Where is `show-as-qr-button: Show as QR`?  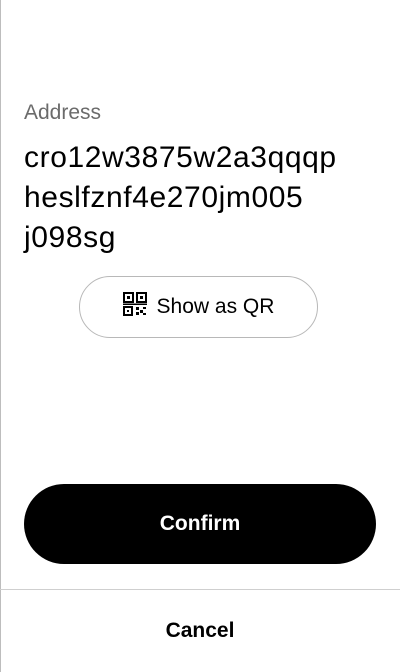
show-as-qr-button: Show as QR is located at coordinates (198, 307).